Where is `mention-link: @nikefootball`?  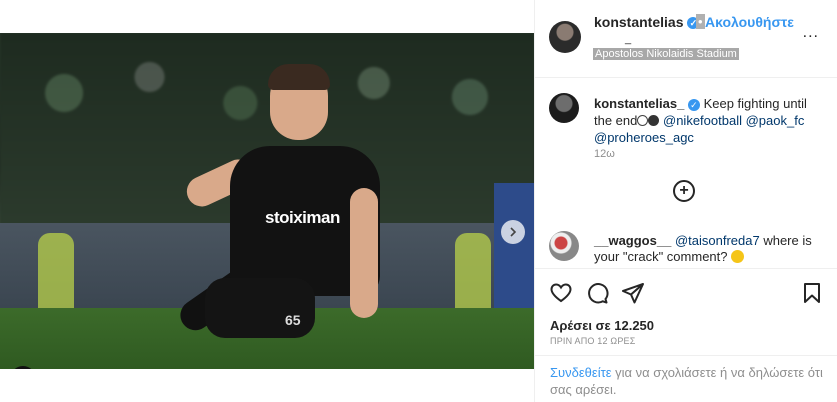
mention-link: @nikefootball is located at coordinates (702, 120).